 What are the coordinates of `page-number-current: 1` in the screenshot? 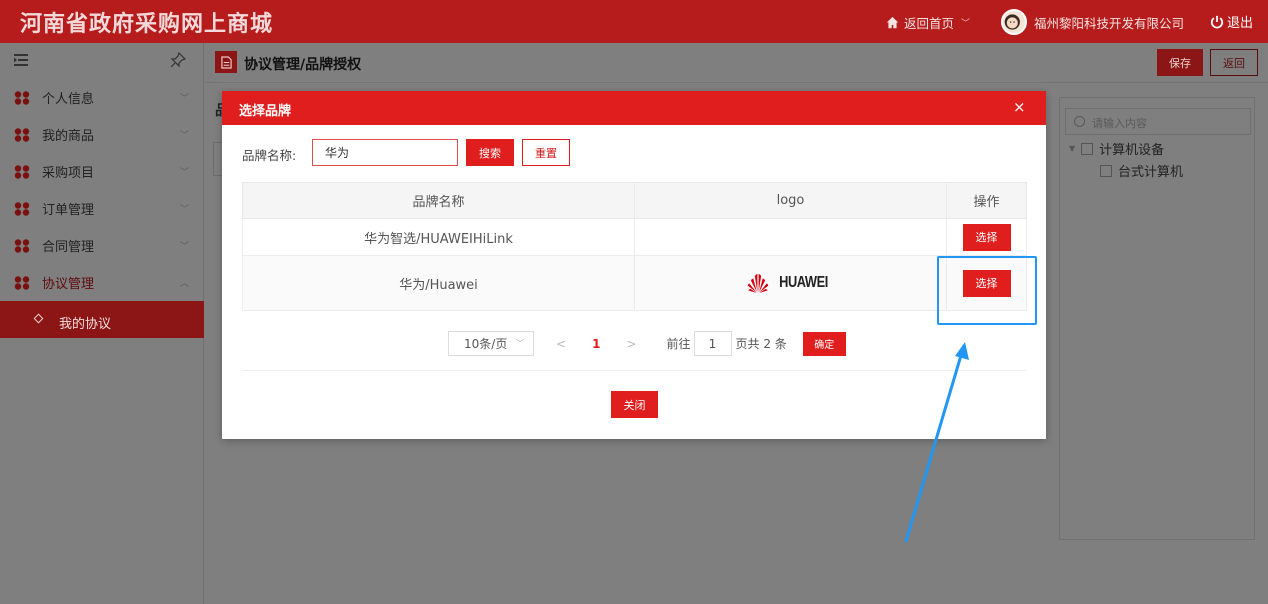 It's located at (596, 344).